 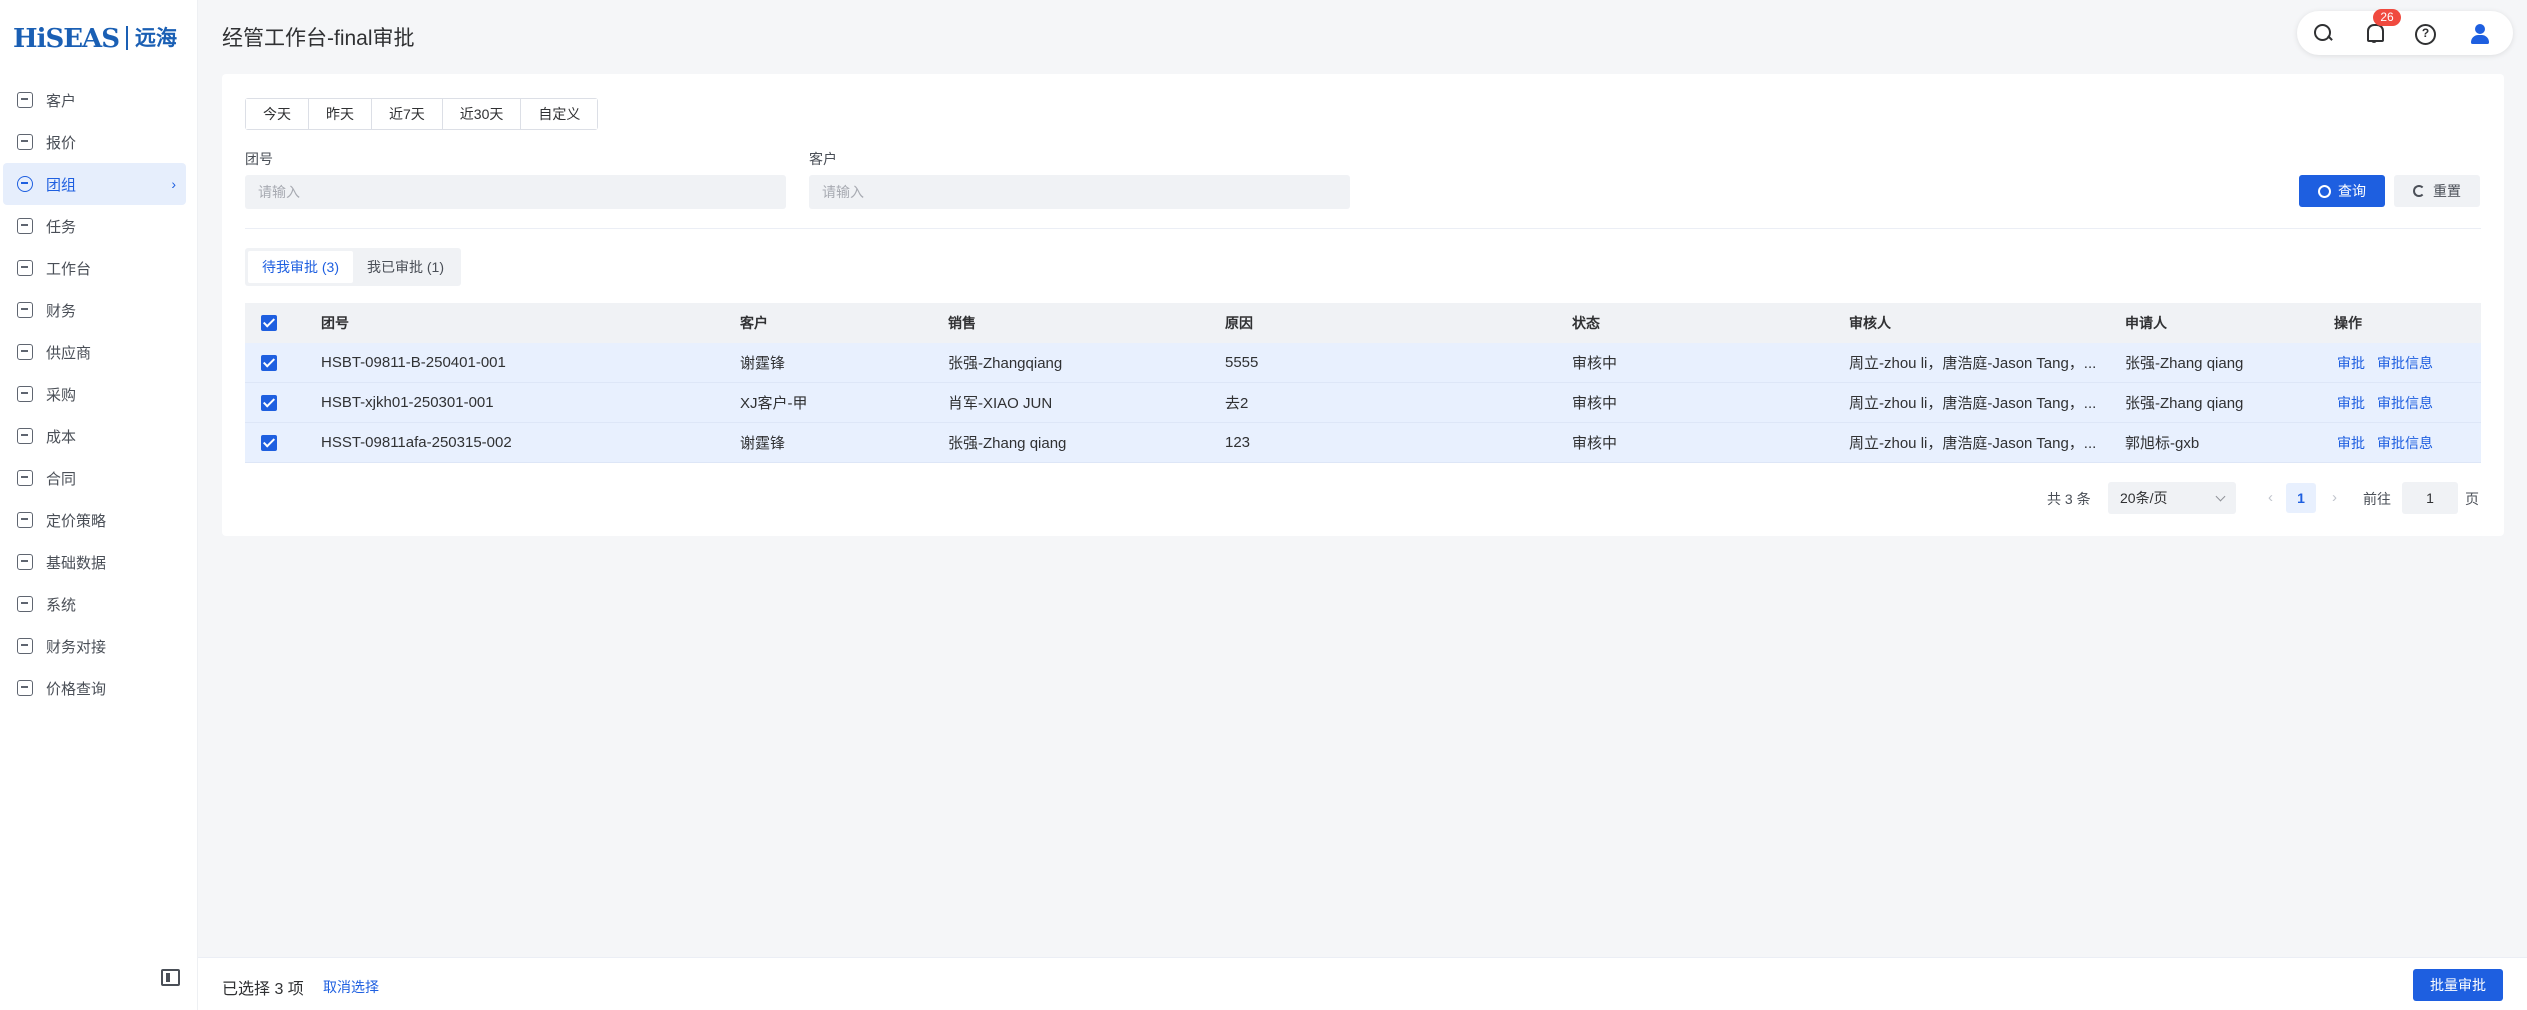 I want to click on logo-divider, so click(x=127, y=38).